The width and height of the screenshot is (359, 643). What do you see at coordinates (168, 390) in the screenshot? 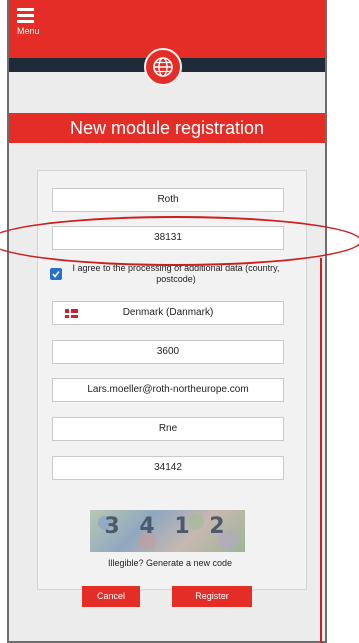
I see `email-field: Lars.moeller@roth-northeurope.com` at bounding box center [168, 390].